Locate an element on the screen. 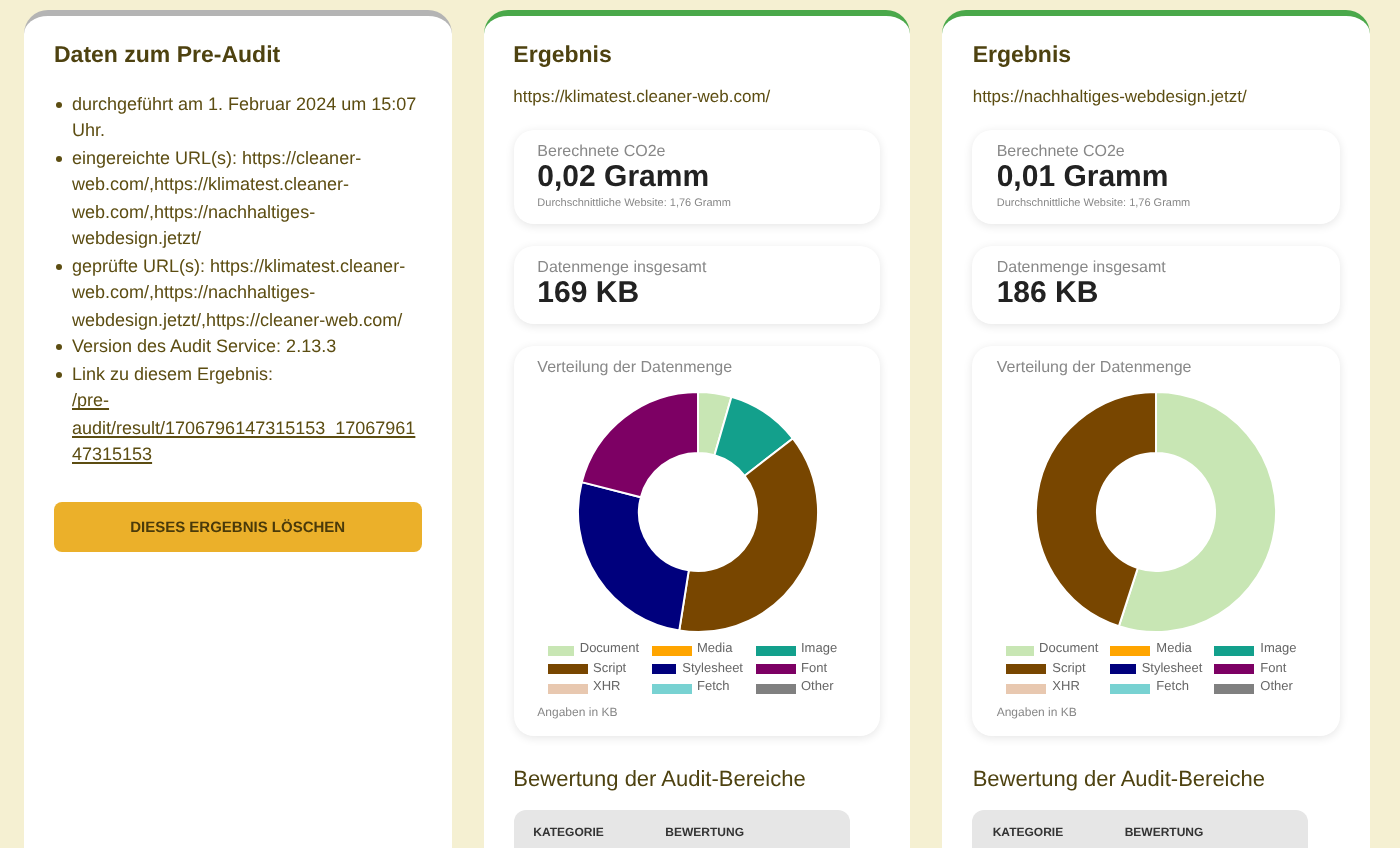 Image resolution: width=1400 pixels, height=848 pixels. url-text: https://klimatest.cleaner-web.com/ is located at coordinates (643, 96).